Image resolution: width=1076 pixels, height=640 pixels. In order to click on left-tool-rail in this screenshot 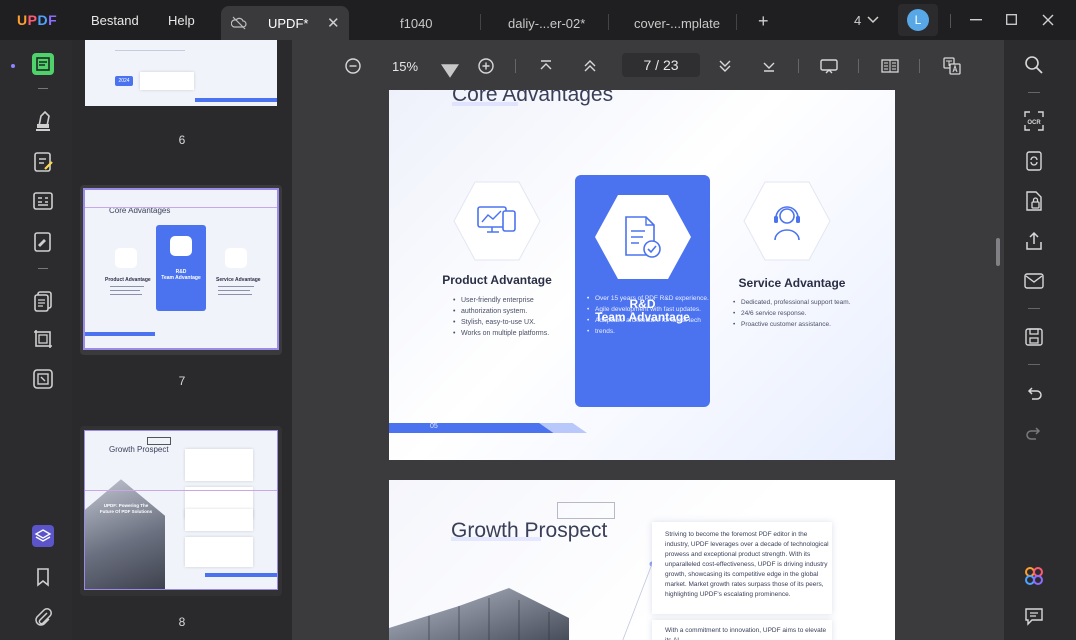, I will do `click(36, 340)`.